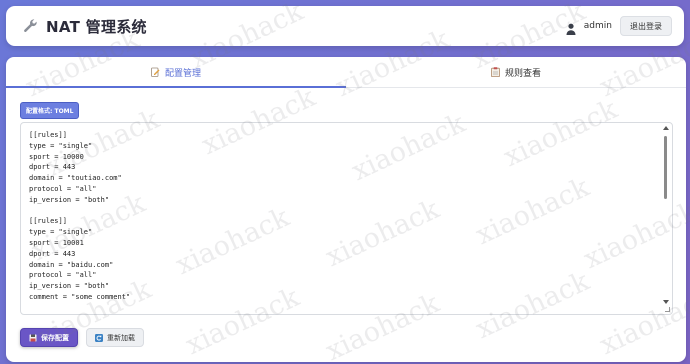 Image resolution: width=690 pixels, height=364 pixels. Describe the element at coordinates (345, 26) in the screenshot. I see `app-header: NAT 管理系统 admin 退出登录` at that location.